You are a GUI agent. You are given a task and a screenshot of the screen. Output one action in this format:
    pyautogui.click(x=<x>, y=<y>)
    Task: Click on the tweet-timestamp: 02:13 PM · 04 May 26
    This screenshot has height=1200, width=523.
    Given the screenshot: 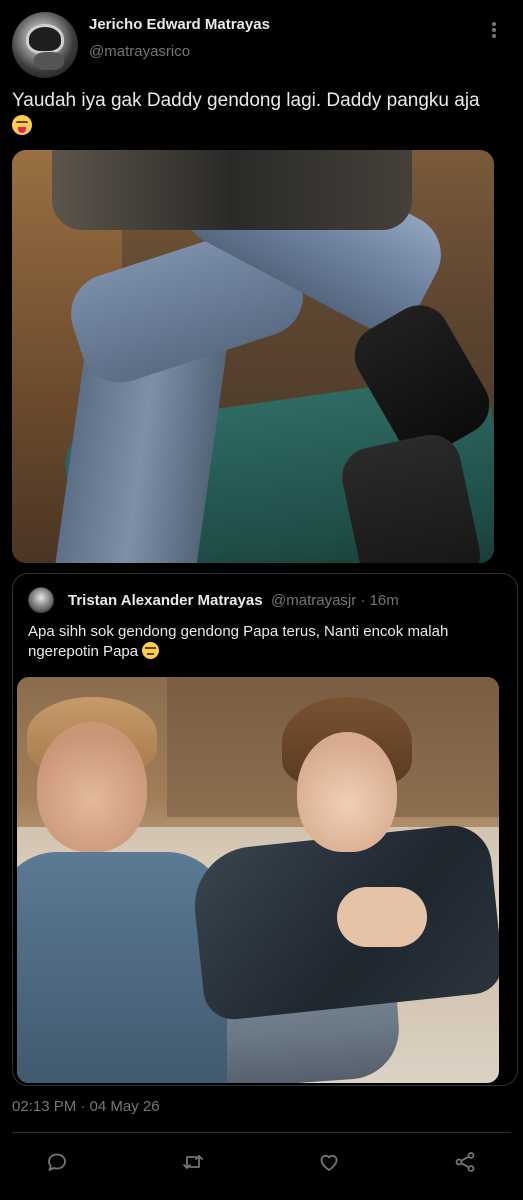 What is the action you would take?
    pyautogui.click(x=86, y=1106)
    